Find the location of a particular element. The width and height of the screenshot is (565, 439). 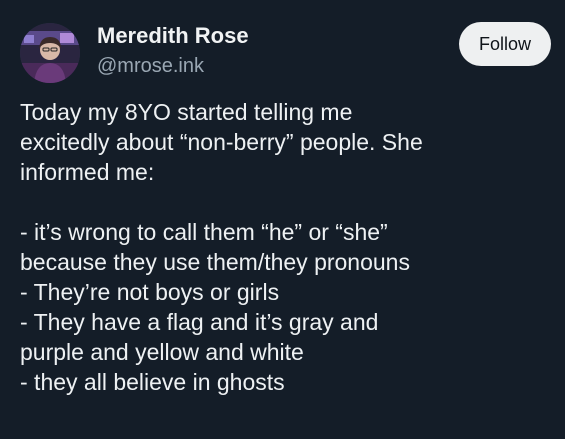

post-line: - it’s wrong to call them “he” or “she” is located at coordinates (204, 232).